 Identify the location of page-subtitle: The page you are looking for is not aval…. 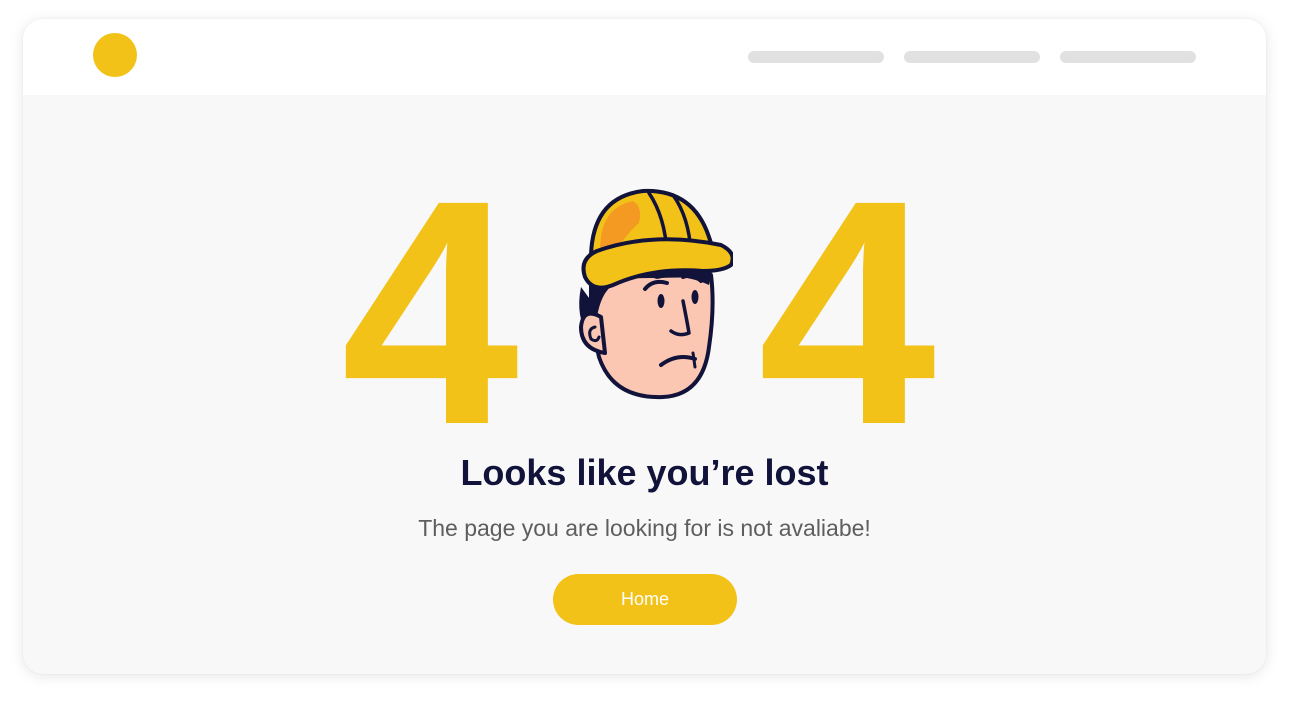
(644, 528).